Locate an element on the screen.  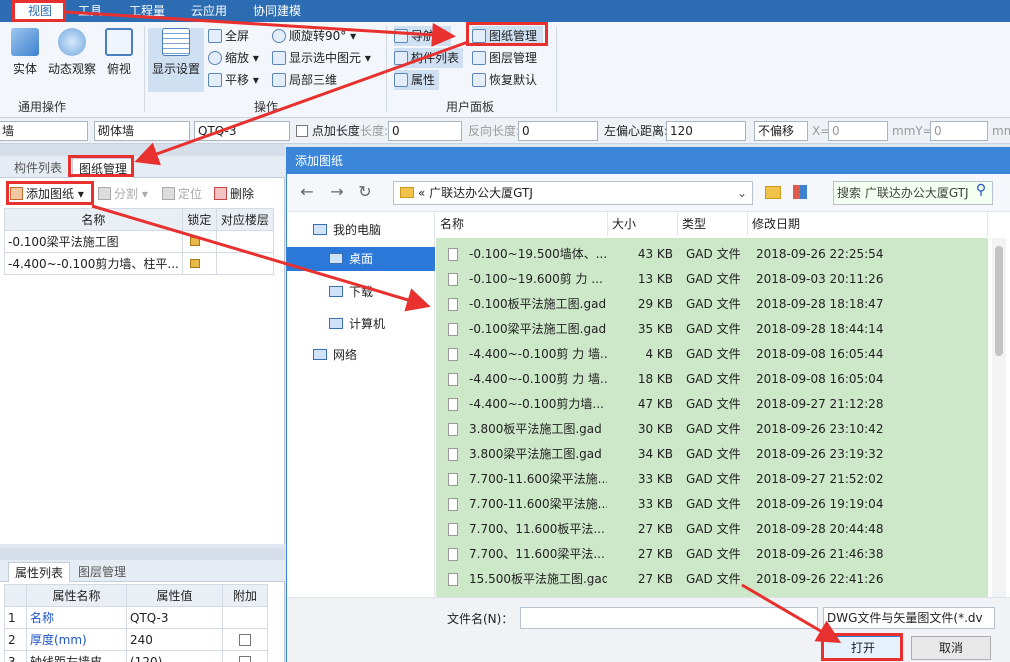
rotate-button: 顺旋转90° ▾ is located at coordinates (314, 36).